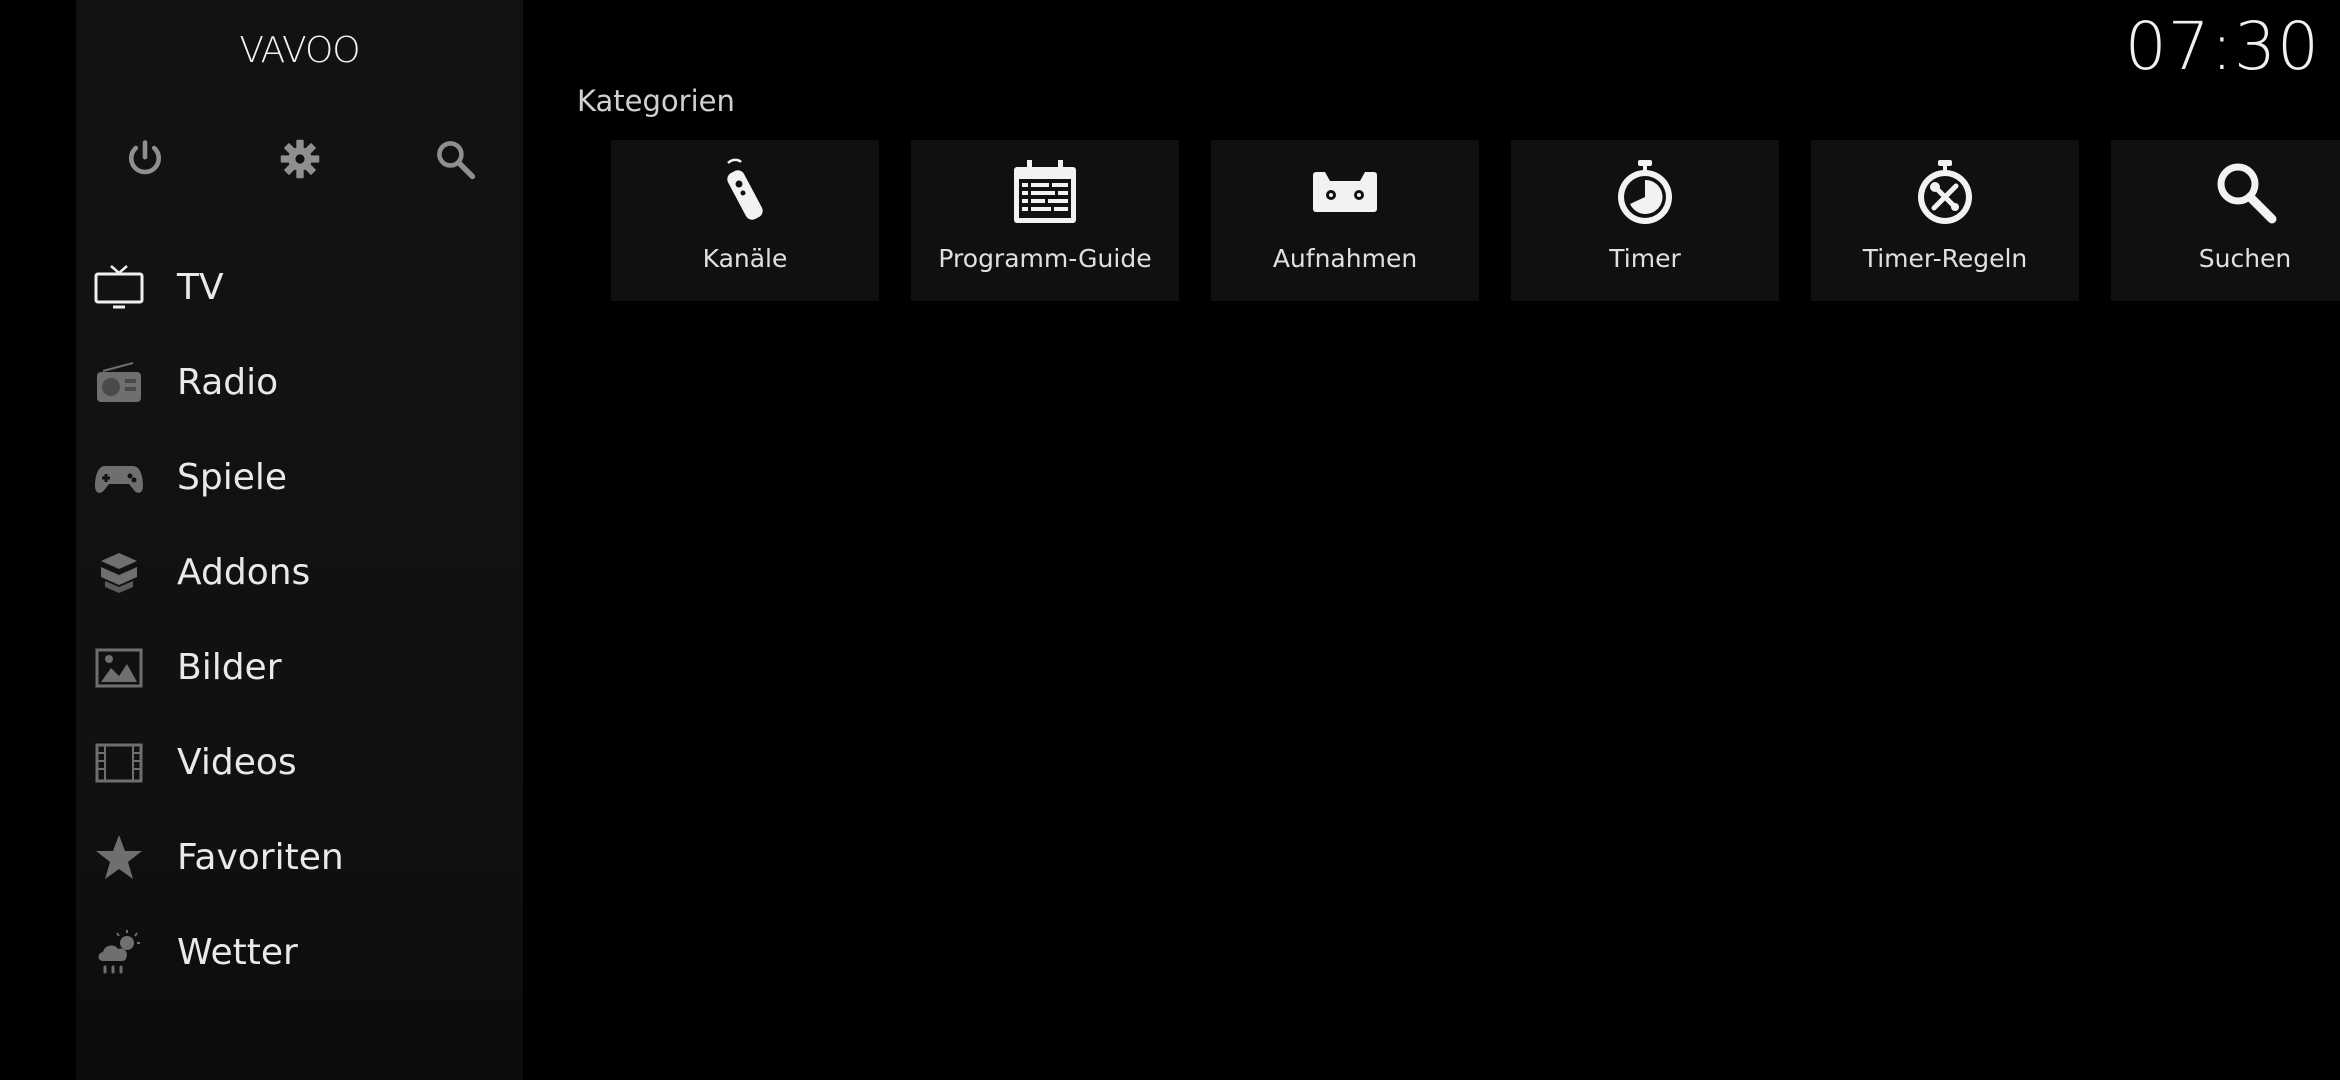 The image size is (2340, 1080). What do you see at coordinates (299, 287) in the screenshot?
I see `menu-item-tv: TV` at bounding box center [299, 287].